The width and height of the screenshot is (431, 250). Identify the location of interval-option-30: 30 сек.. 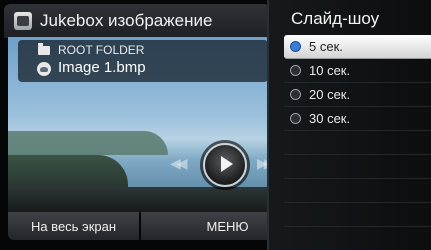
(357, 119).